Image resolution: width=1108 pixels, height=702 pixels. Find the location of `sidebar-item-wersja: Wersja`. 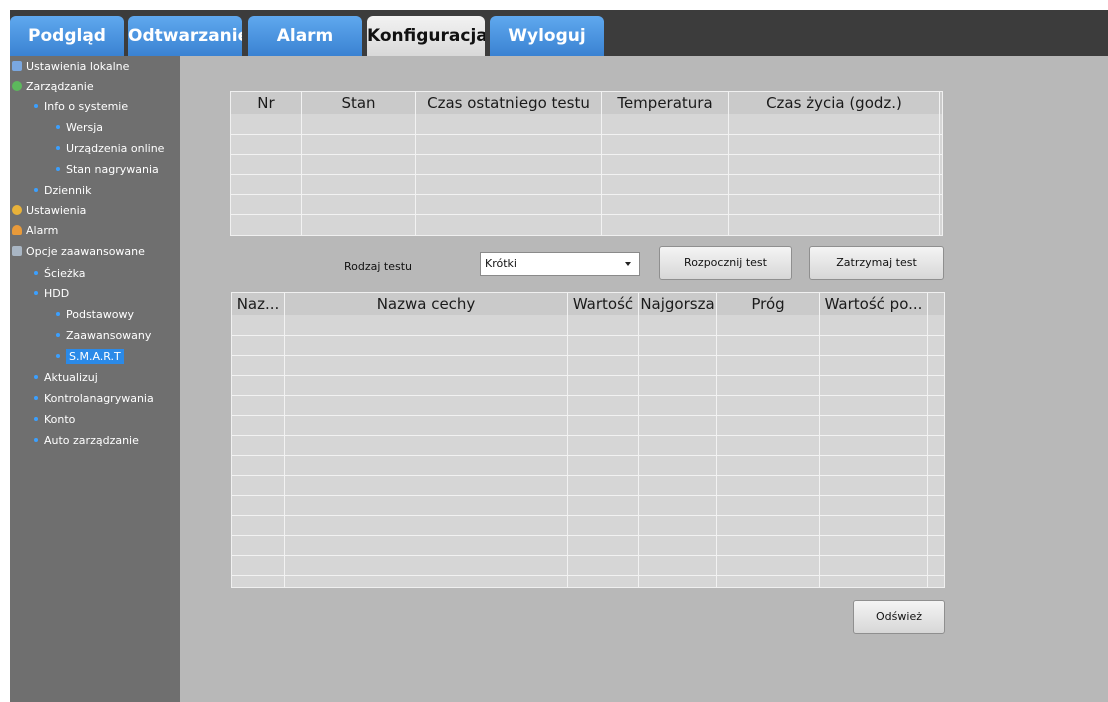

sidebar-item-wersja: Wersja is located at coordinates (79, 128).